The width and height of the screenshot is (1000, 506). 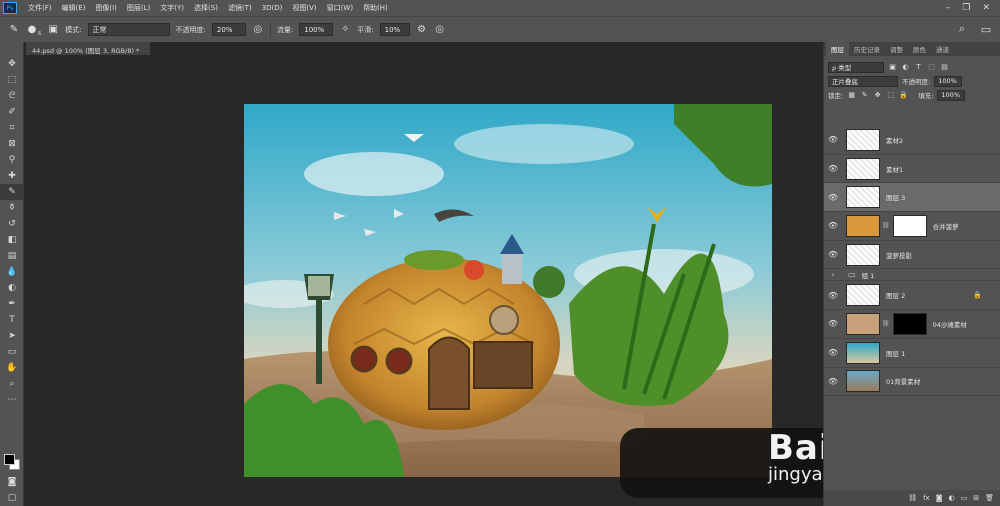 I want to click on search-icon: ⌕, so click(x=962, y=28).